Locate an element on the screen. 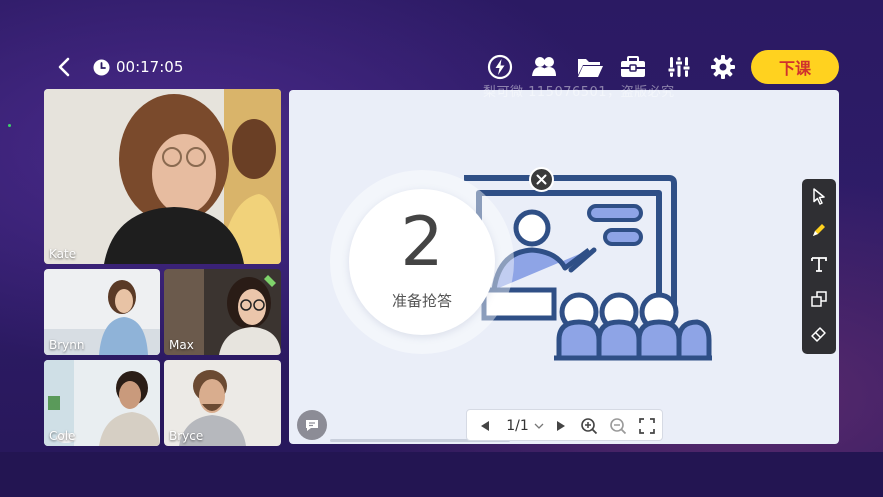 The image size is (883, 497). prev-page-button is located at coordinates (485, 426).